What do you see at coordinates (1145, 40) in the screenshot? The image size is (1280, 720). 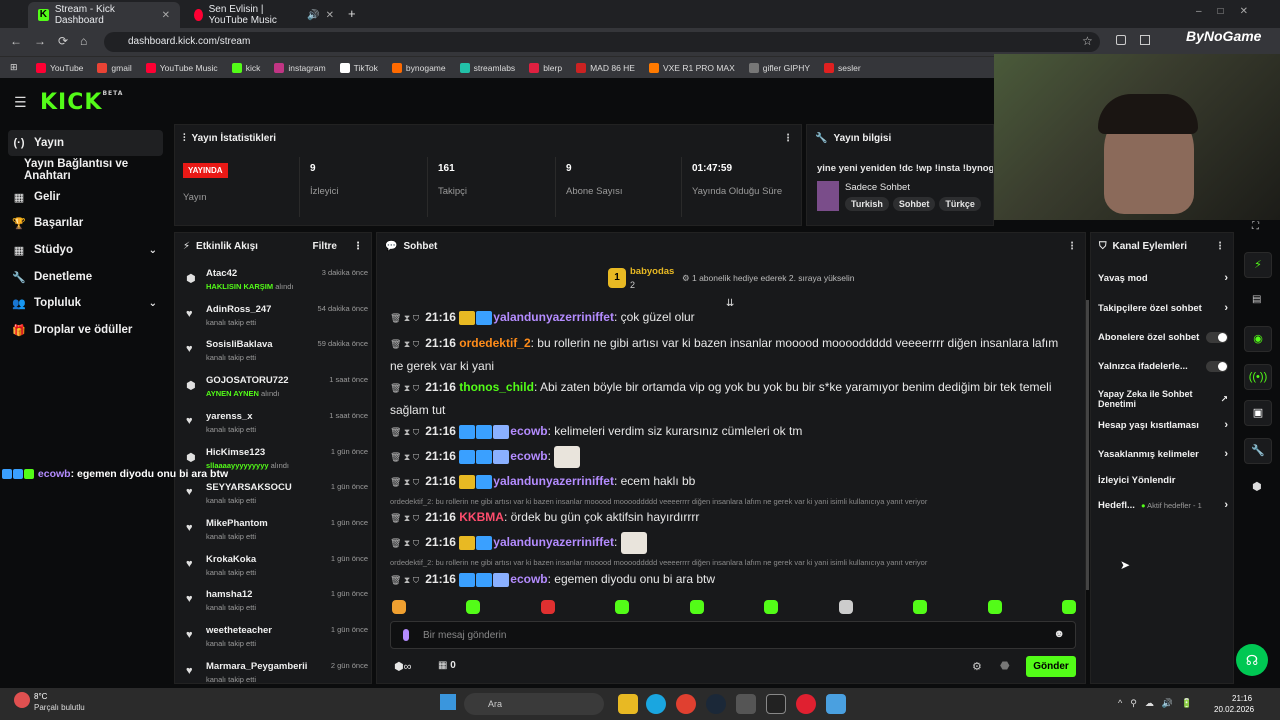 I see `puzzle-icon` at bounding box center [1145, 40].